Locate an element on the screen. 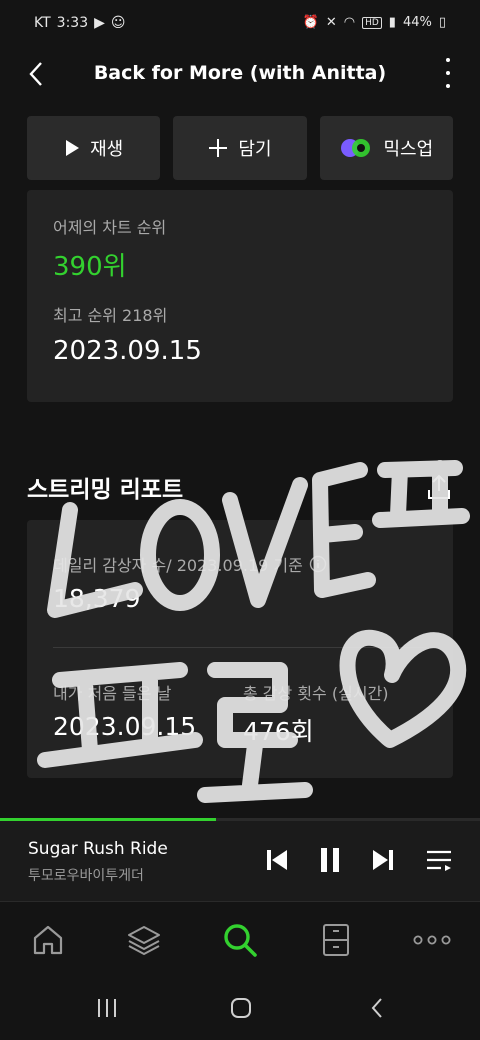 The width and height of the screenshot is (480, 1040). nav-library is located at coordinates (144, 940).